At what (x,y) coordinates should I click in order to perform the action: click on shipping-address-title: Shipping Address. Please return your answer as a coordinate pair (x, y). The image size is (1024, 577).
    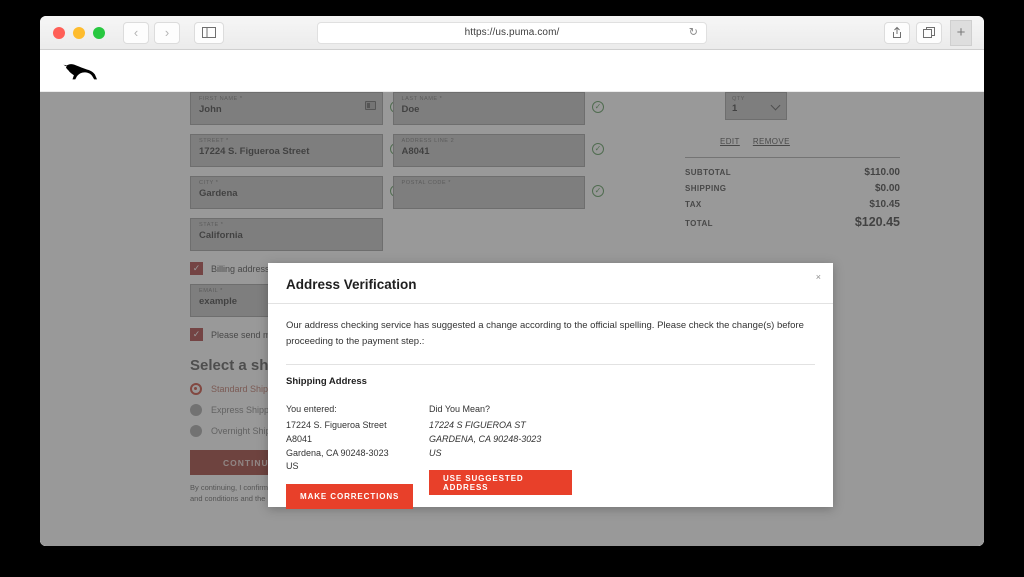
    Looking at the image, I should click on (326, 381).